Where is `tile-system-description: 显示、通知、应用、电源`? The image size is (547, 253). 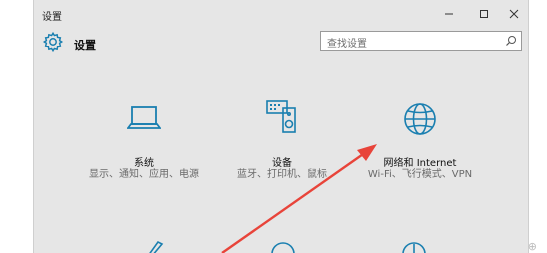
tile-system-description: 显示、通知、应用、电源 is located at coordinates (144, 174).